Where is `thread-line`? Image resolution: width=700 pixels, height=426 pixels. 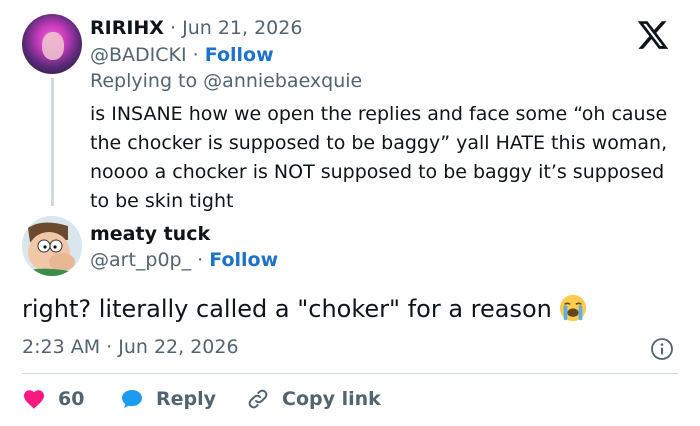
thread-line is located at coordinates (52, 142).